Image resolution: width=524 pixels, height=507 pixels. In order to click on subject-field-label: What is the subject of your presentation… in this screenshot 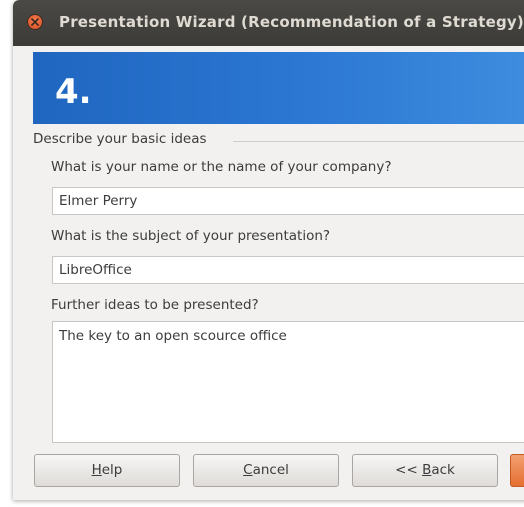, I will do `click(191, 236)`.